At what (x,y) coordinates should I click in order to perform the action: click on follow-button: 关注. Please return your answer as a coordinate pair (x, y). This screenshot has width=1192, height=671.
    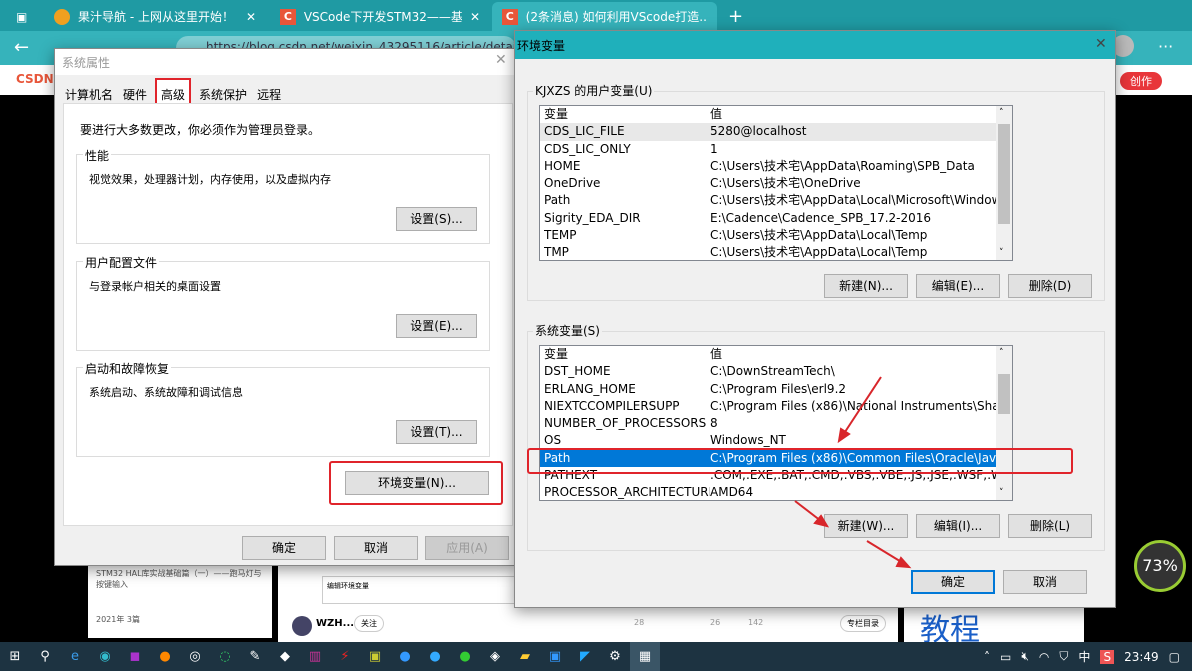
    Looking at the image, I should click on (369, 623).